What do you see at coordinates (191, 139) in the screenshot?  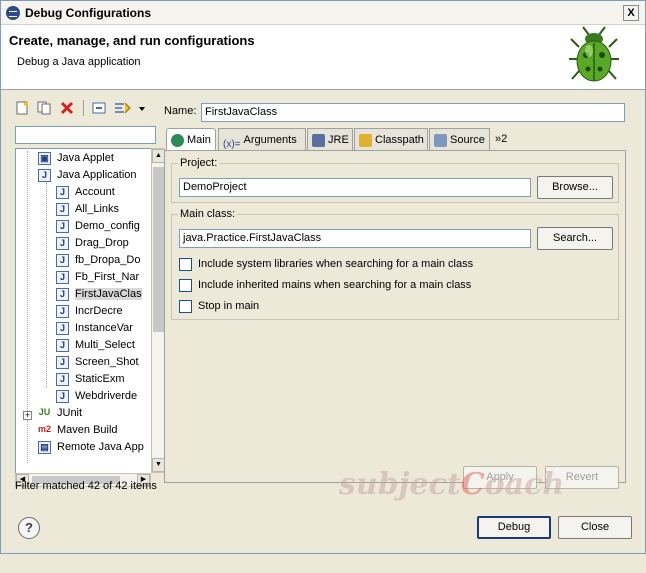 I see `tab-main: Main` at bounding box center [191, 139].